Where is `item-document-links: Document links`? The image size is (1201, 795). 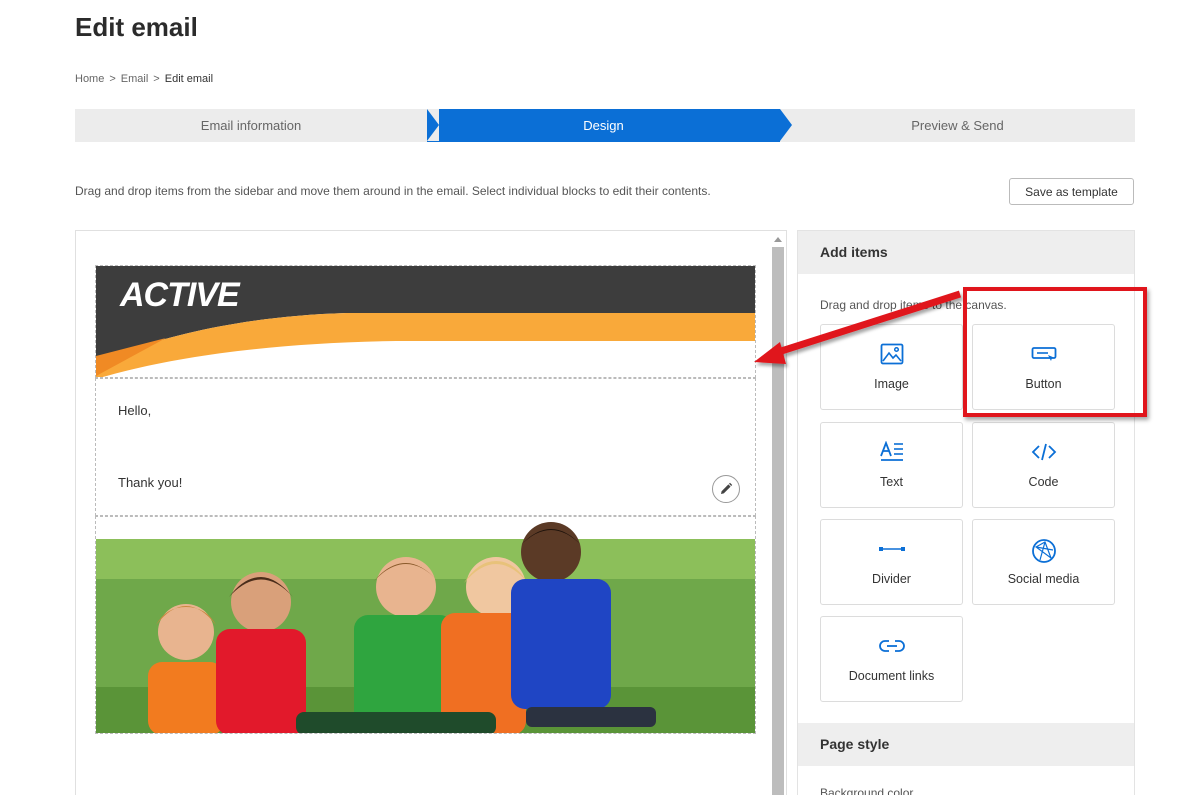 item-document-links: Document links is located at coordinates (891, 659).